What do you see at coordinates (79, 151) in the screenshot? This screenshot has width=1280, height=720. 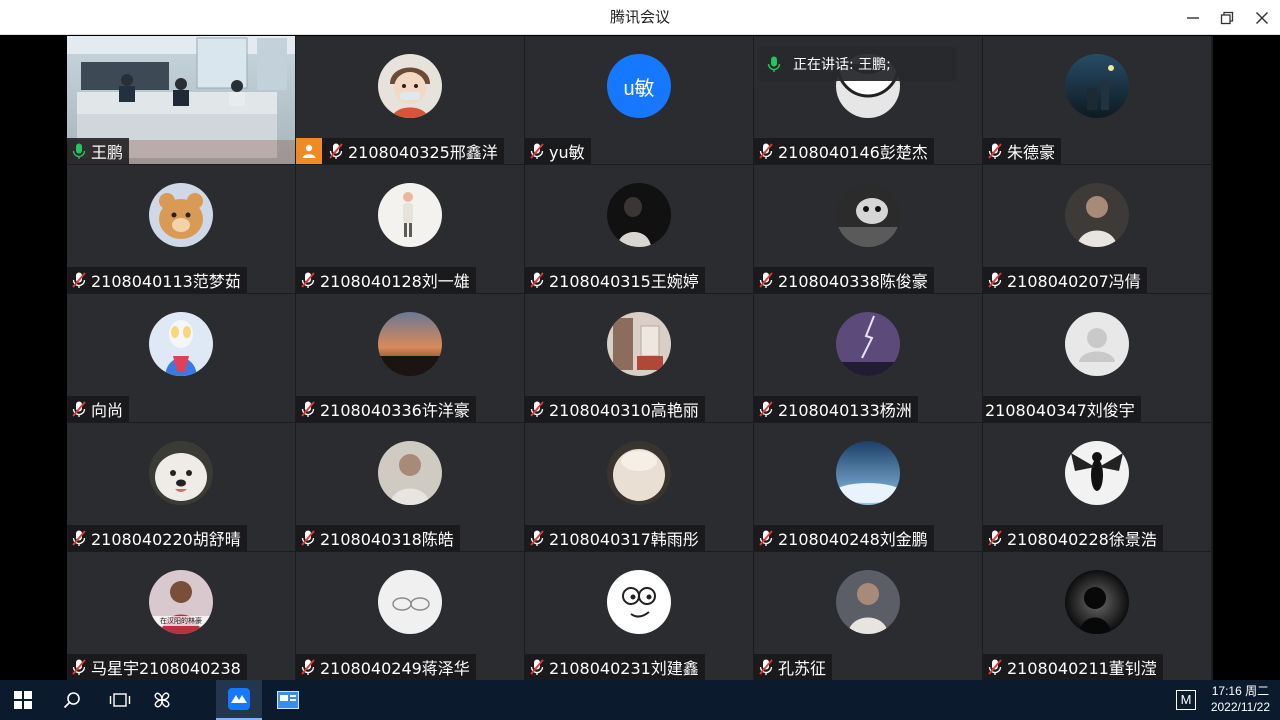 I see `mic-on-icon` at bounding box center [79, 151].